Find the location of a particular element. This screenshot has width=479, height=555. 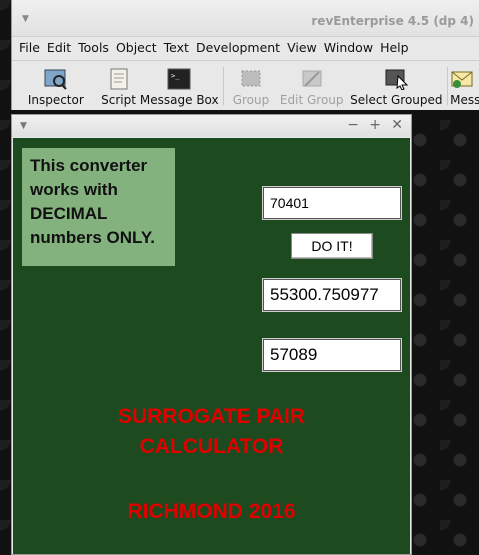

menu-object: Object is located at coordinates (136, 47).